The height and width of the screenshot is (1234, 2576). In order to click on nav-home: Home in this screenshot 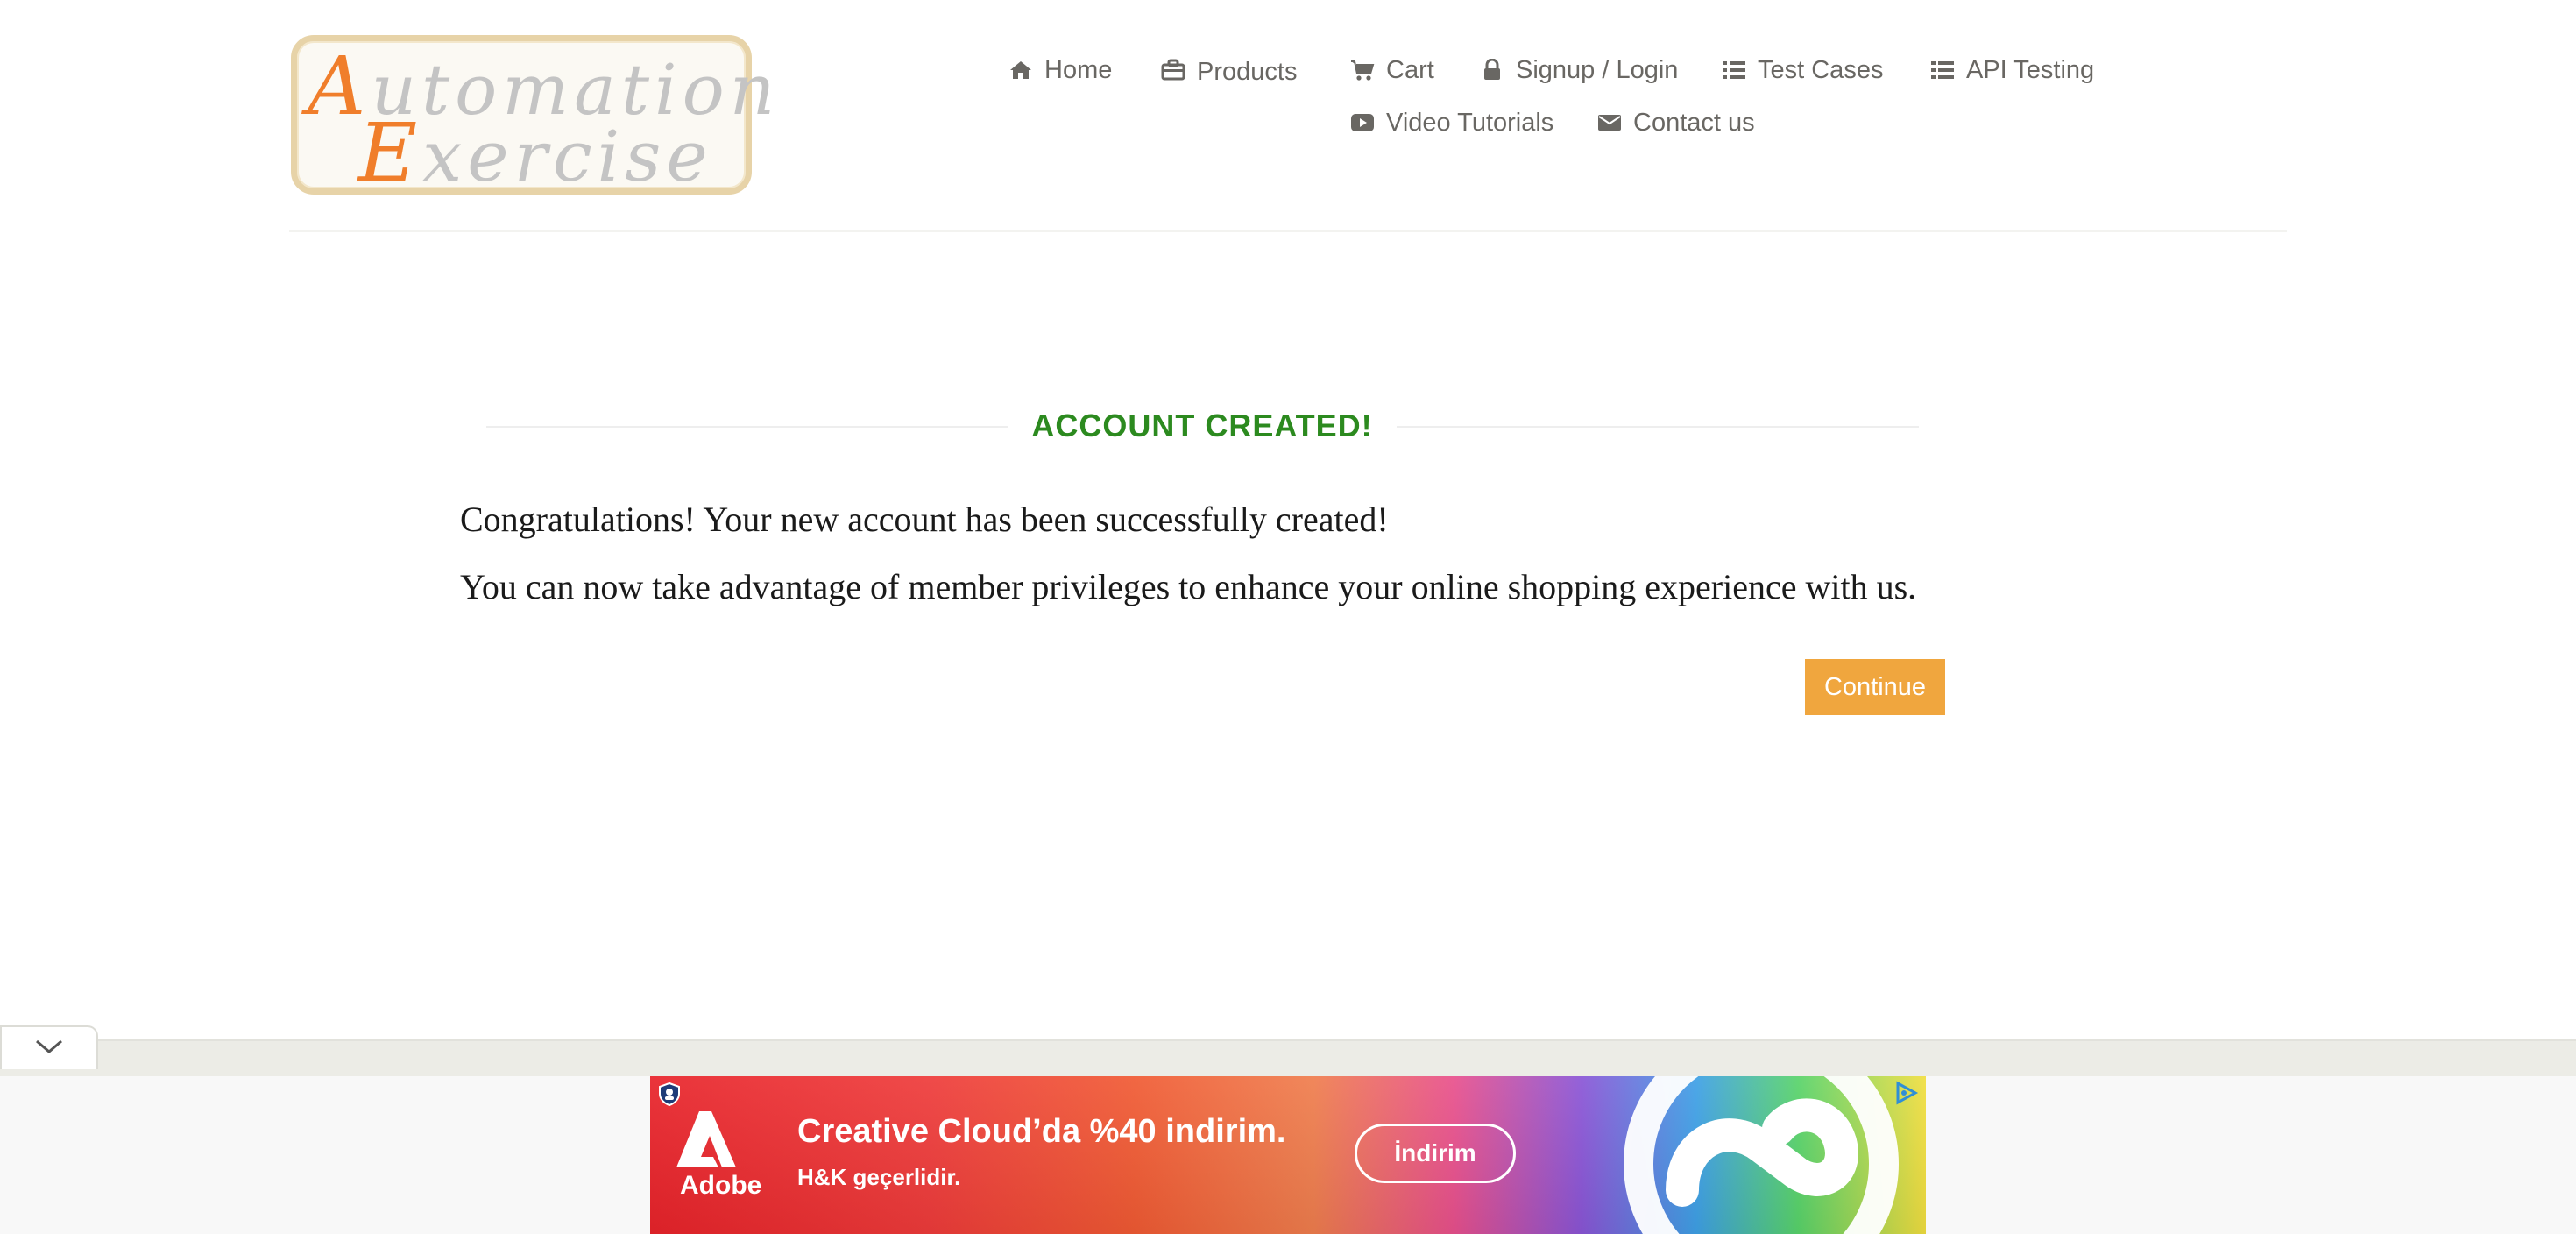, I will do `click(1060, 71)`.